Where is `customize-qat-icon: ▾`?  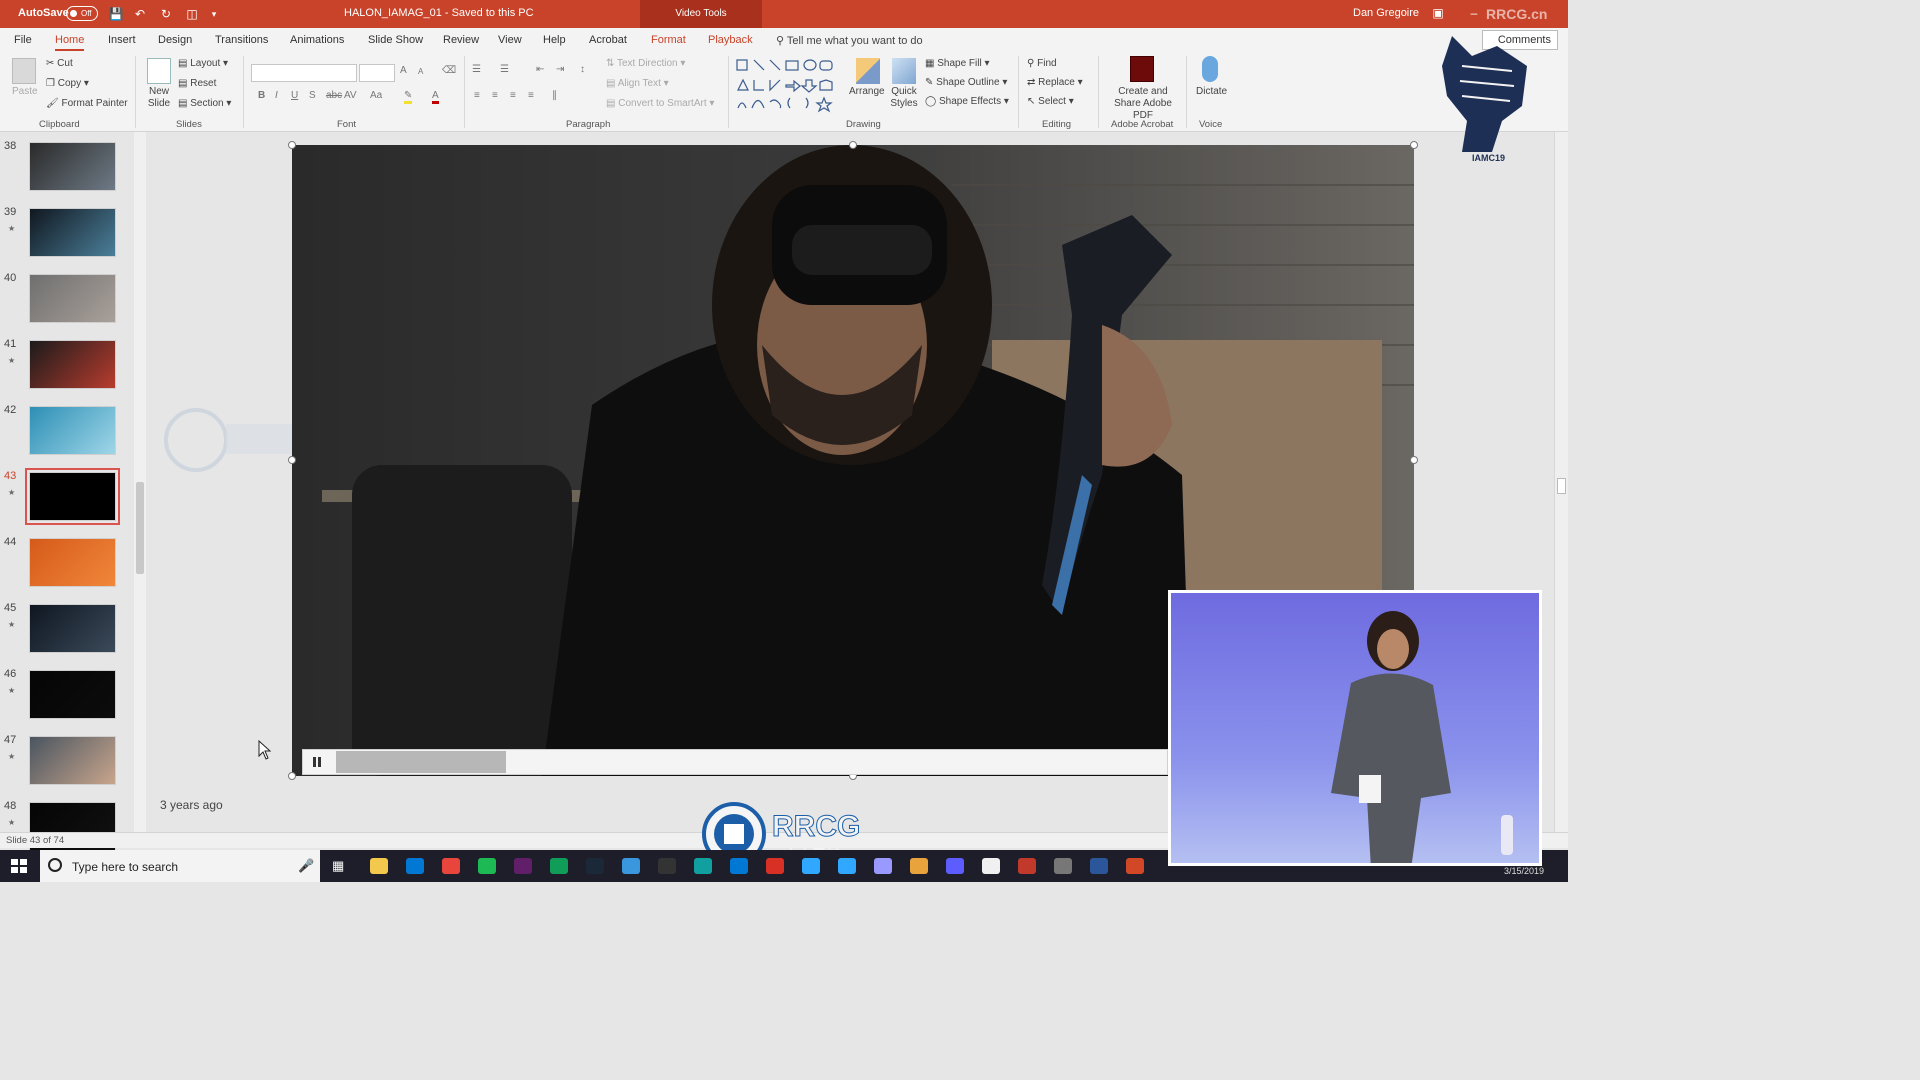
customize-qat-icon: ▾ is located at coordinates (214, 14).